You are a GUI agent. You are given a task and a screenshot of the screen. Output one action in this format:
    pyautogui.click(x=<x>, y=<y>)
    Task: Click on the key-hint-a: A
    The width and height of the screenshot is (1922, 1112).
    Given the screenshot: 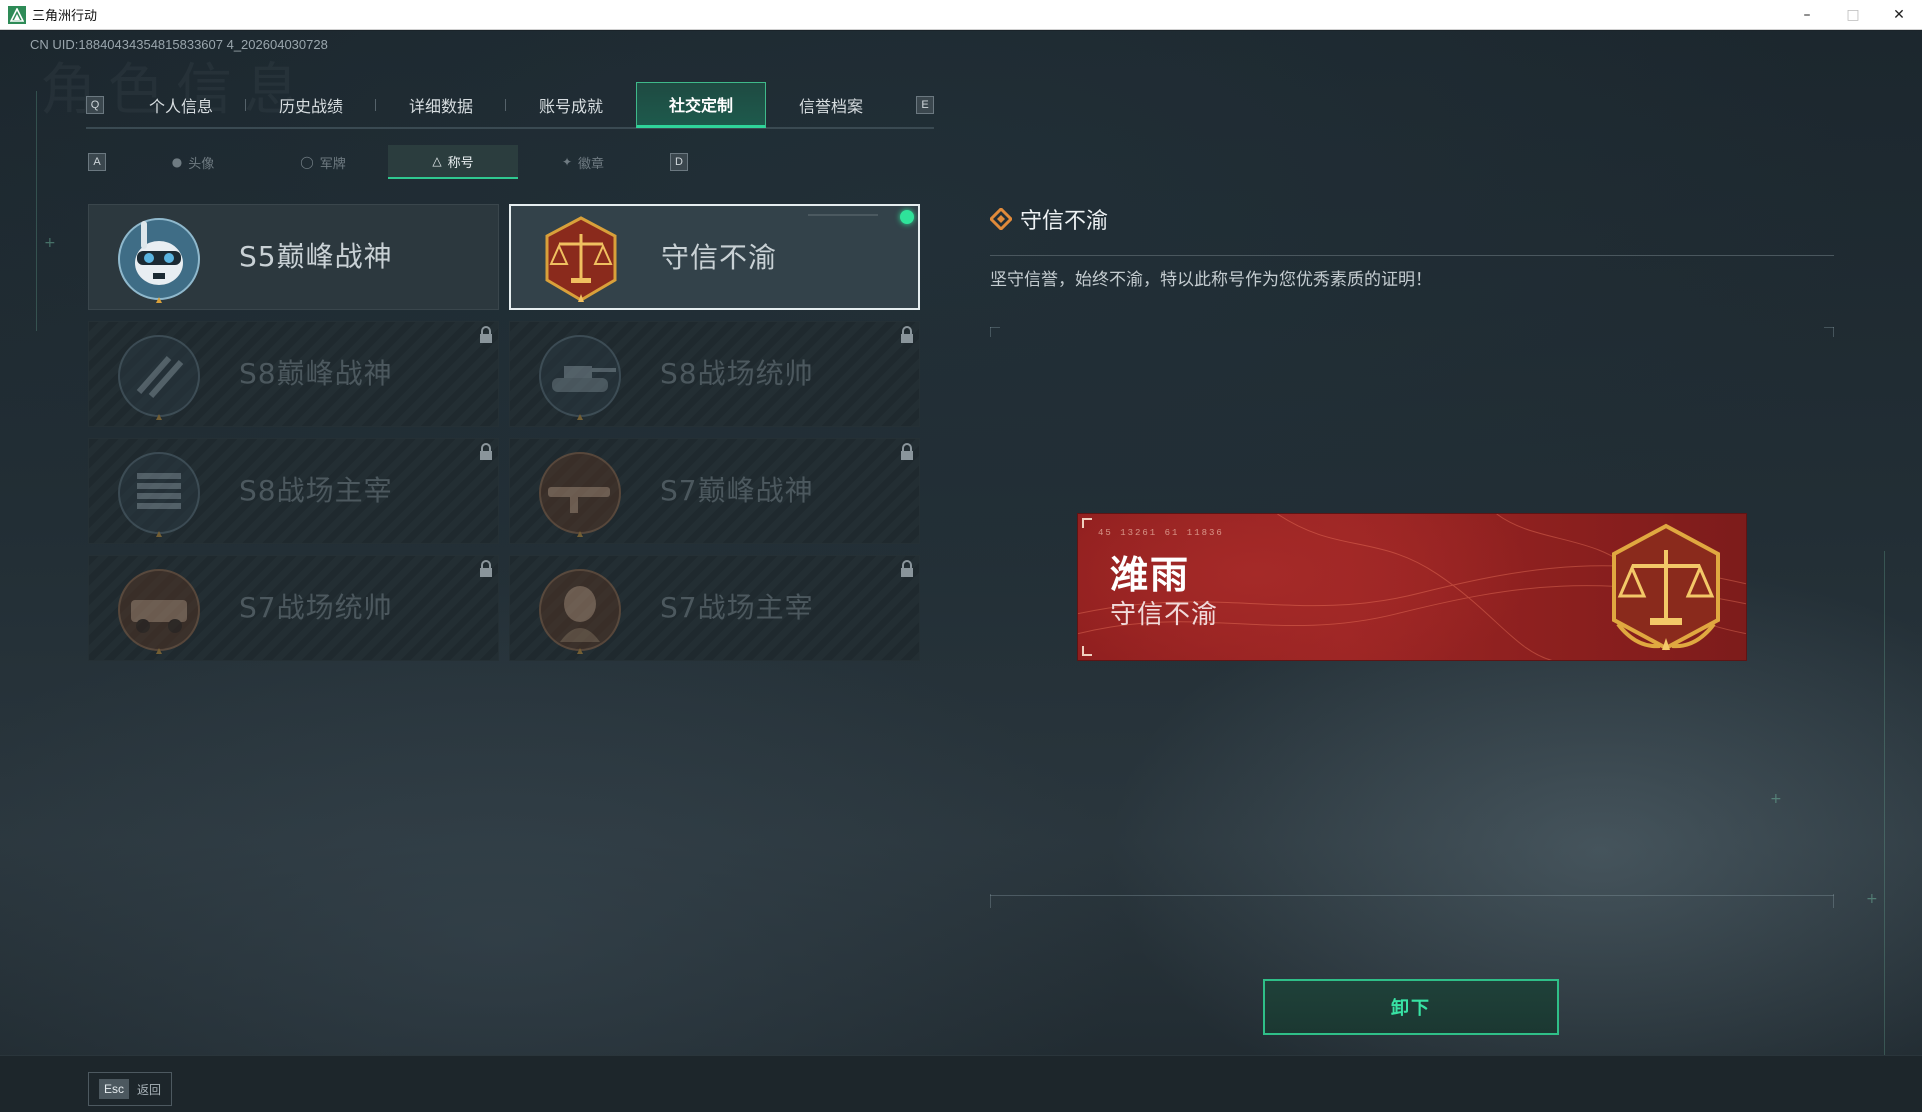 What is the action you would take?
    pyautogui.click(x=97, y=162)
    